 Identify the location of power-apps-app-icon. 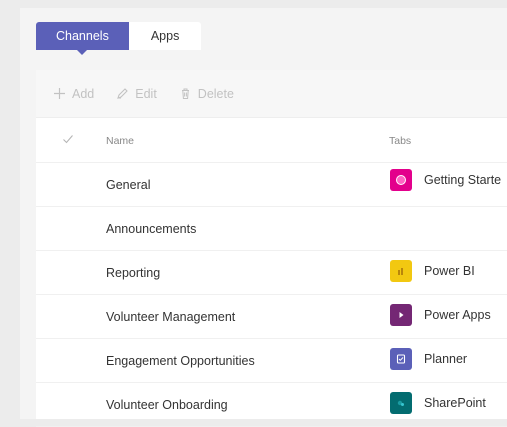
(401, 315).